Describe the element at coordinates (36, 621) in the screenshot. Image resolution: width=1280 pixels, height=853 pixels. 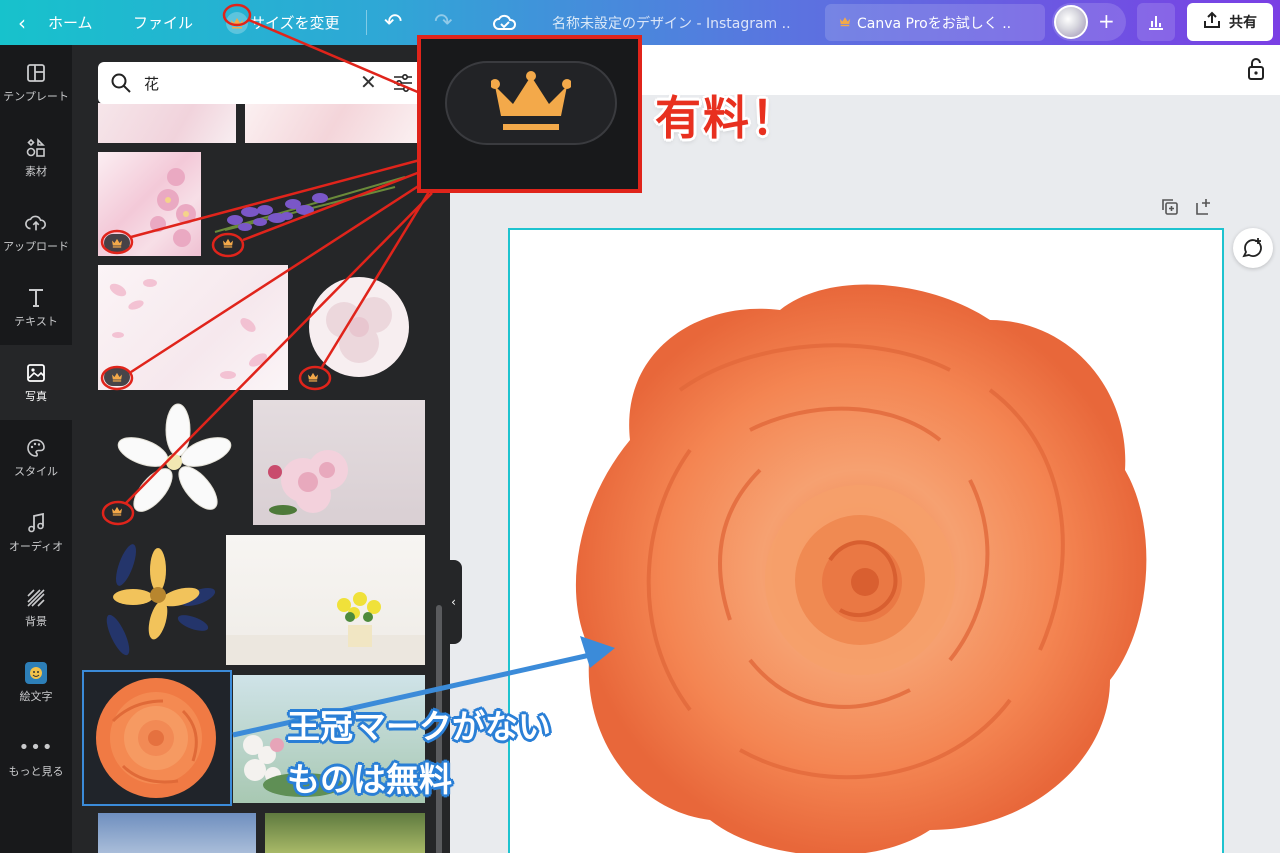
I see `rail-label: 背景` at that location.